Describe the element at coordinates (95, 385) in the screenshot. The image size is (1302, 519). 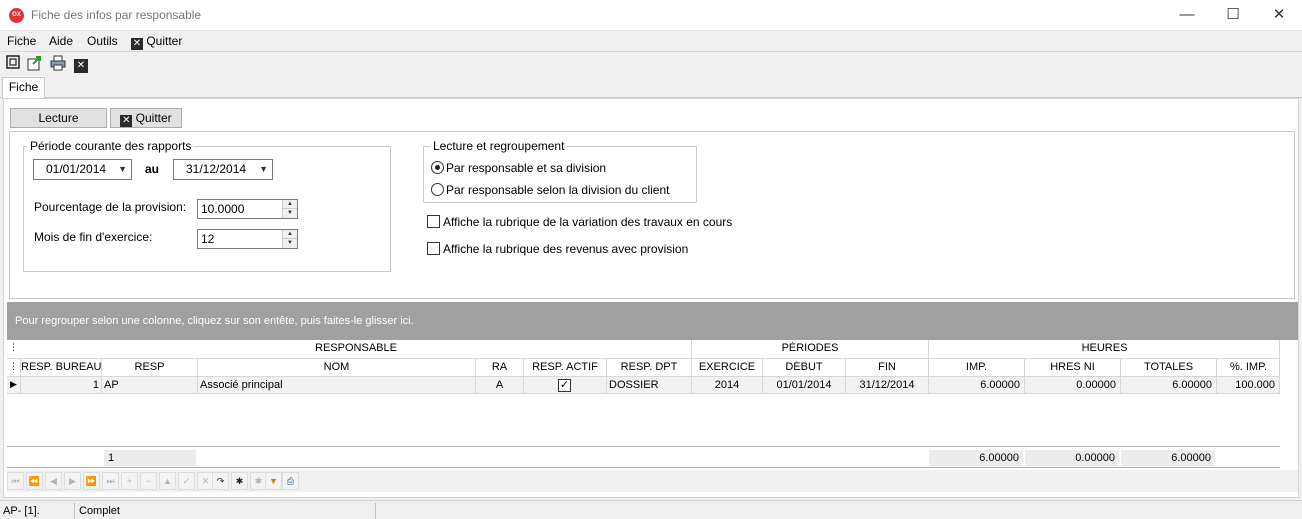
I see `cell-resp-bureau: 1` at that location.